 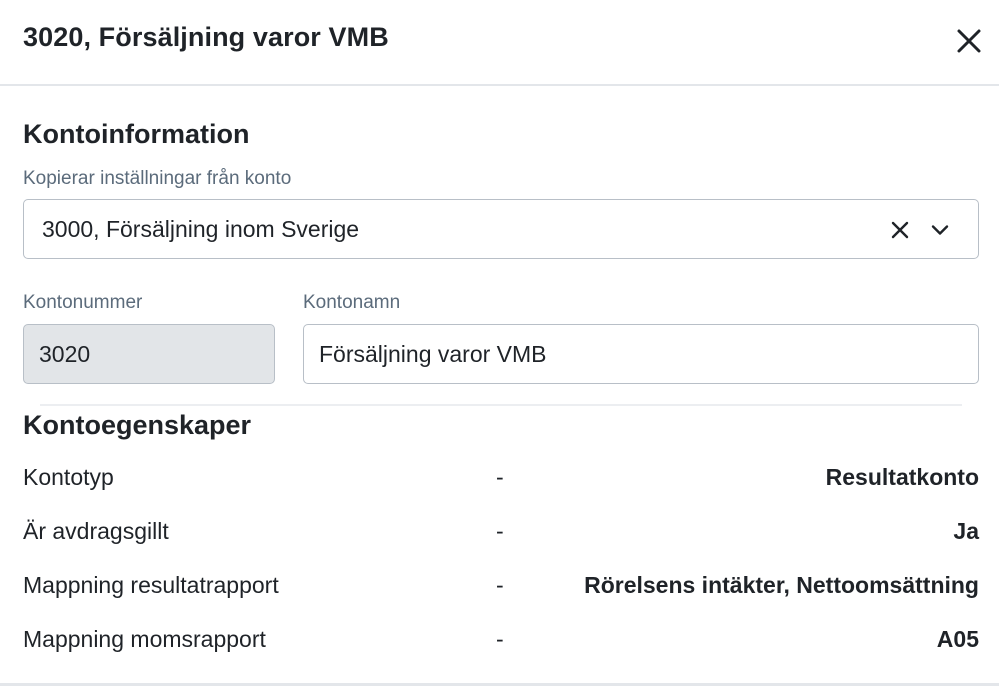 I want to click on dialog-title: 3020, Försäljning varor VMB, so click(x=206, y=37).